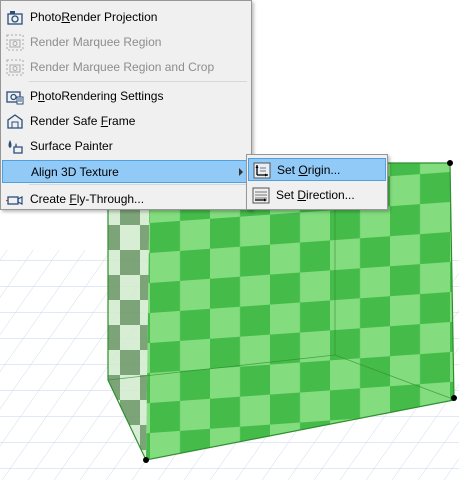 This screenshot has height=480, width=459. I want to click on menu-item-render-marquee-region-crop: Render Marquee Region and Crop, so click(126, 67).